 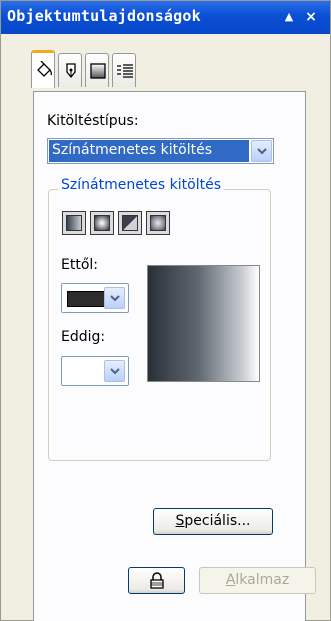 I want to click on title-bar: Objektumtulajdonságok ▲ ×, so click(x=165, y=17).